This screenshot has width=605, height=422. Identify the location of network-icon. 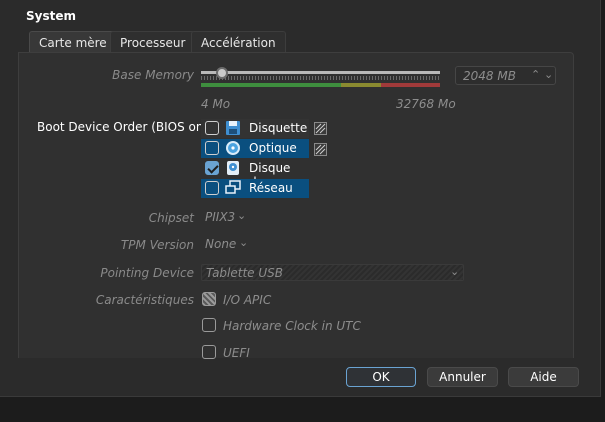
(233, 188).